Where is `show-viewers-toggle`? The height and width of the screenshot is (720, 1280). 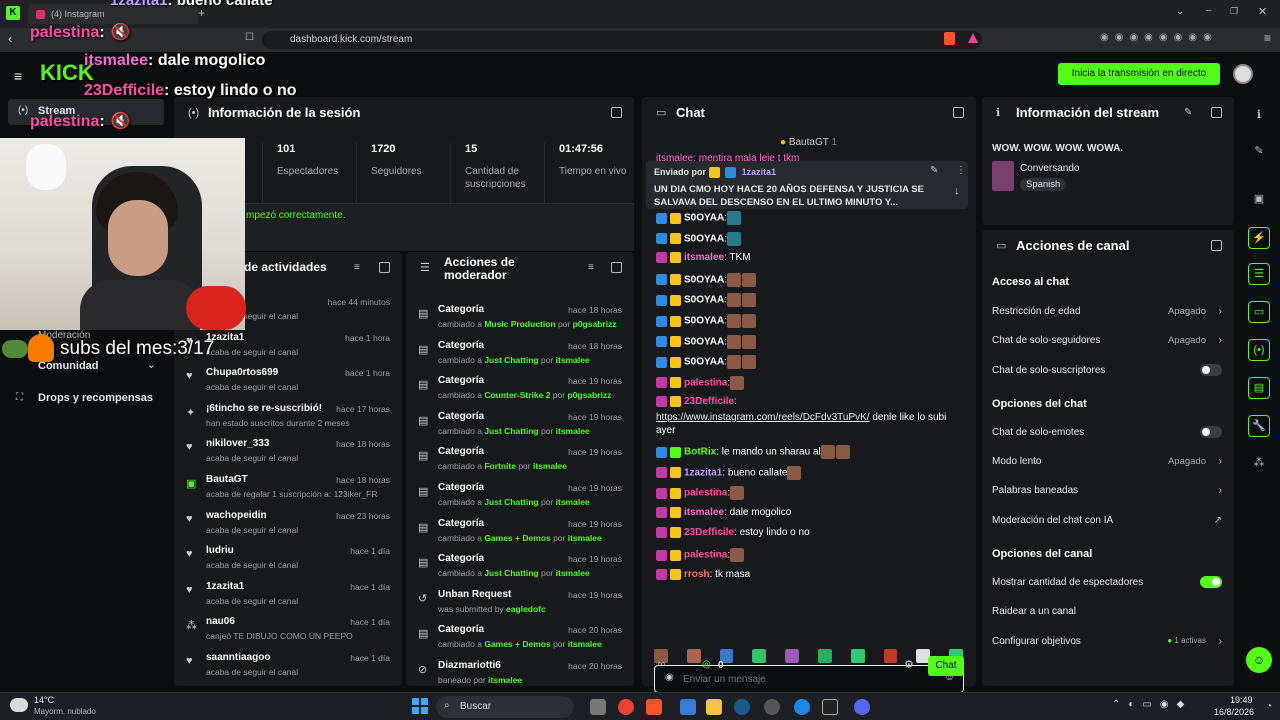
show-viewers-toggle is located at coordinates (1211, 582).